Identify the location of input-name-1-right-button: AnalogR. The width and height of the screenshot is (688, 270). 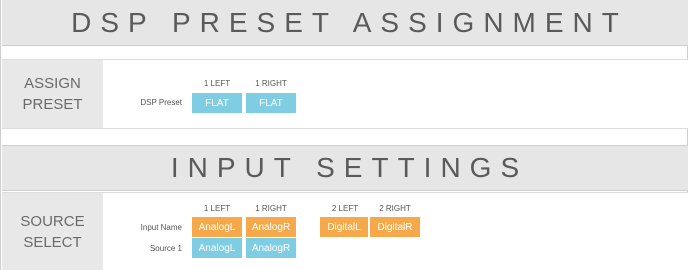
(271, 227).